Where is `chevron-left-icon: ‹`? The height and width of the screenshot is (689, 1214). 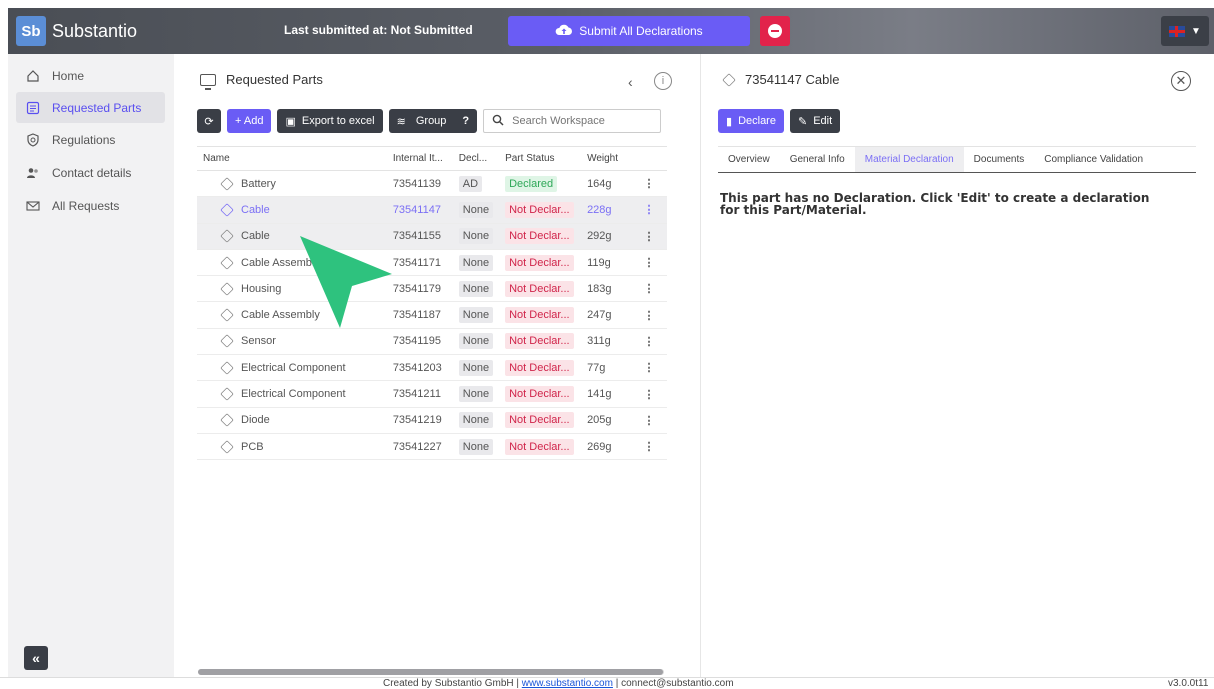 chevron-left-icon: ‹ is located at coordinates (630, 82).